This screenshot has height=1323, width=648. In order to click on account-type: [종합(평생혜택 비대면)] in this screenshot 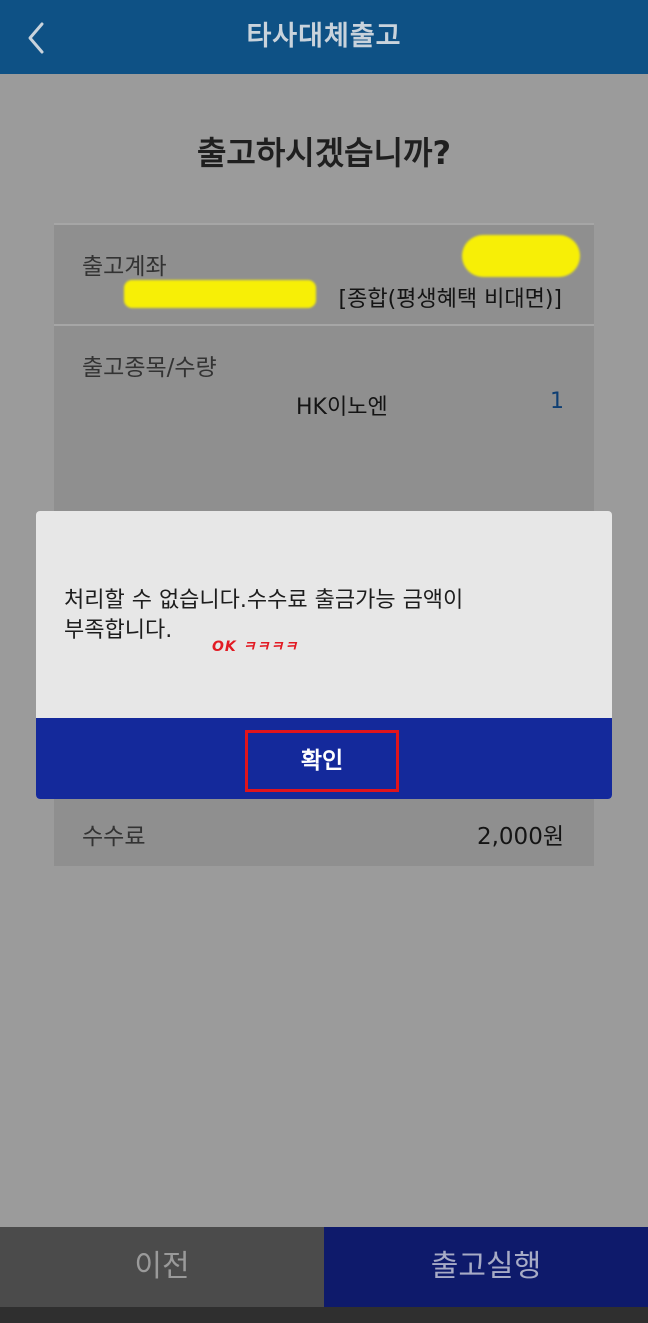, I will do `click(450, 299)`.